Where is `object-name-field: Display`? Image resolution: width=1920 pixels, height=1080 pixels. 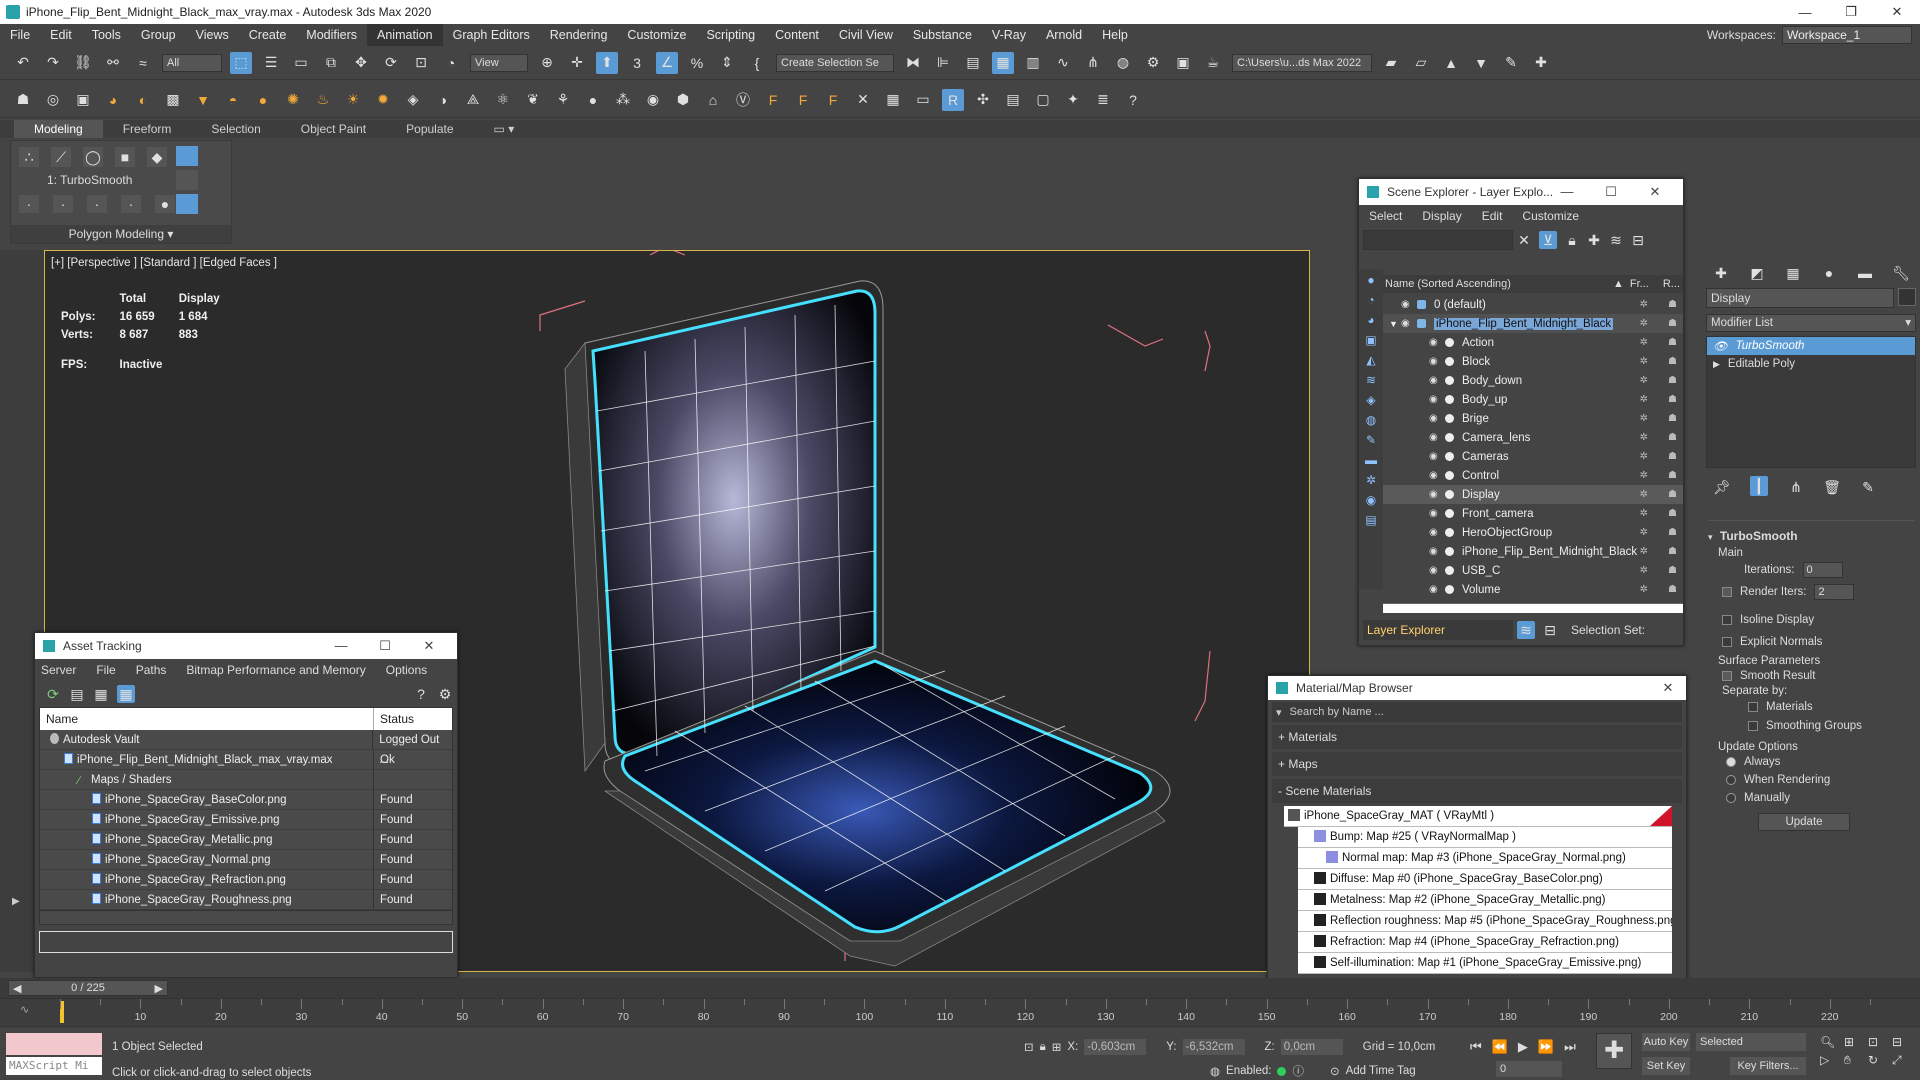
object-name-field: Display is located at coordinates (1800, 298).